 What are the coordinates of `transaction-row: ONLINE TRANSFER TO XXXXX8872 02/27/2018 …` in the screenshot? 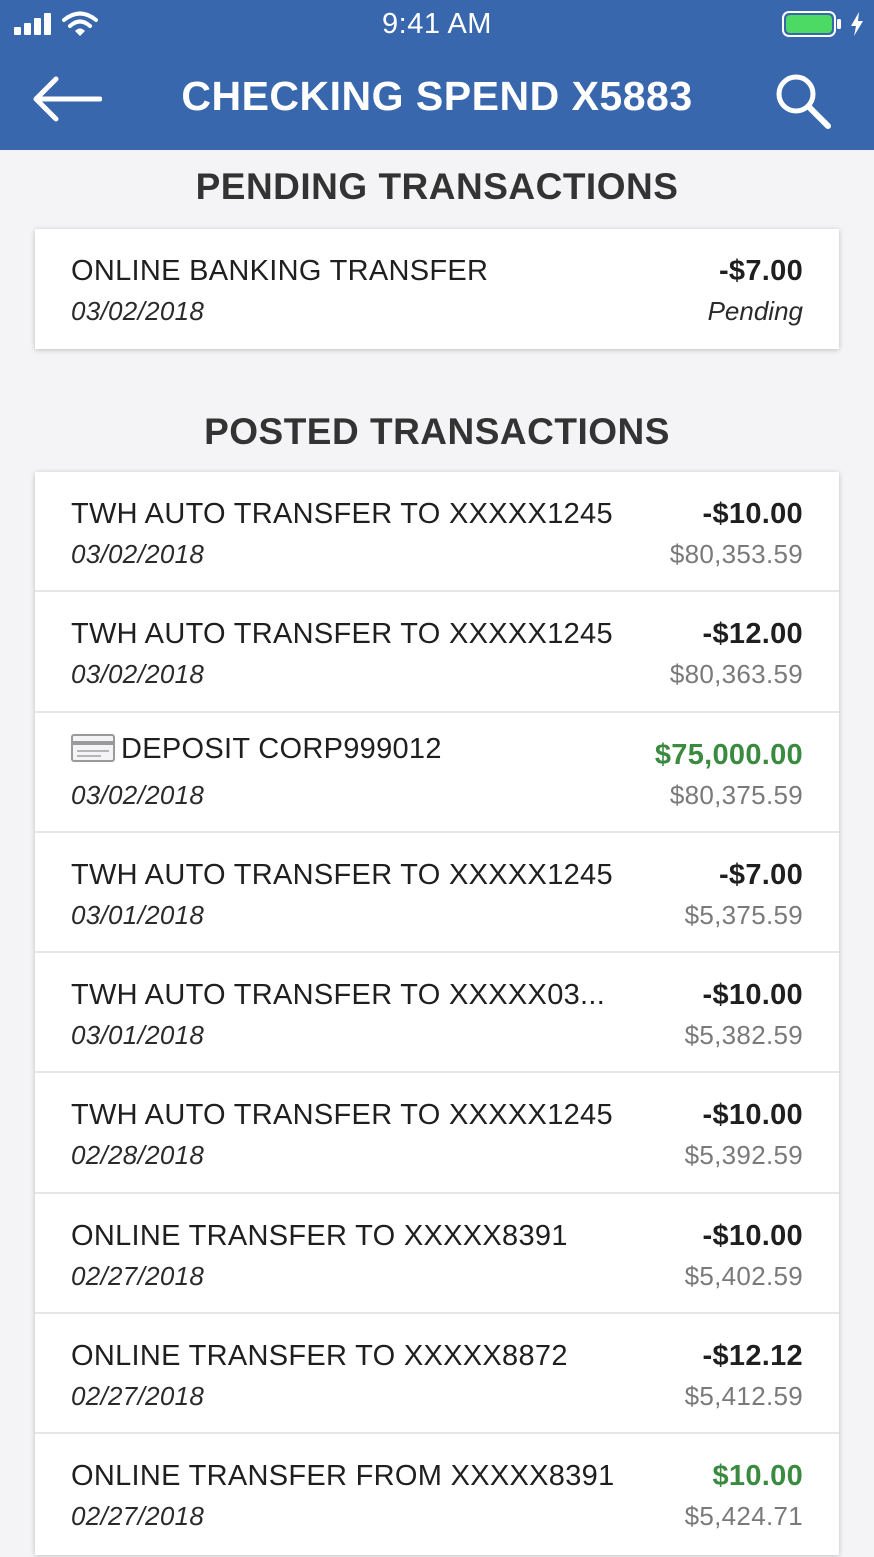 It's located at (437, 1374).